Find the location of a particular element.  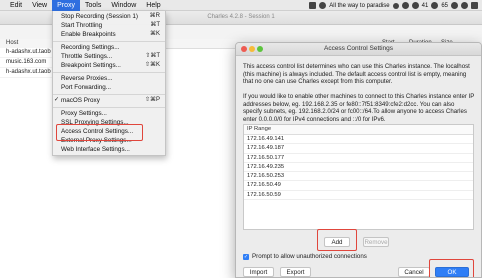

table-row: 172.16.49.187 is located at coordinates (358, 149).